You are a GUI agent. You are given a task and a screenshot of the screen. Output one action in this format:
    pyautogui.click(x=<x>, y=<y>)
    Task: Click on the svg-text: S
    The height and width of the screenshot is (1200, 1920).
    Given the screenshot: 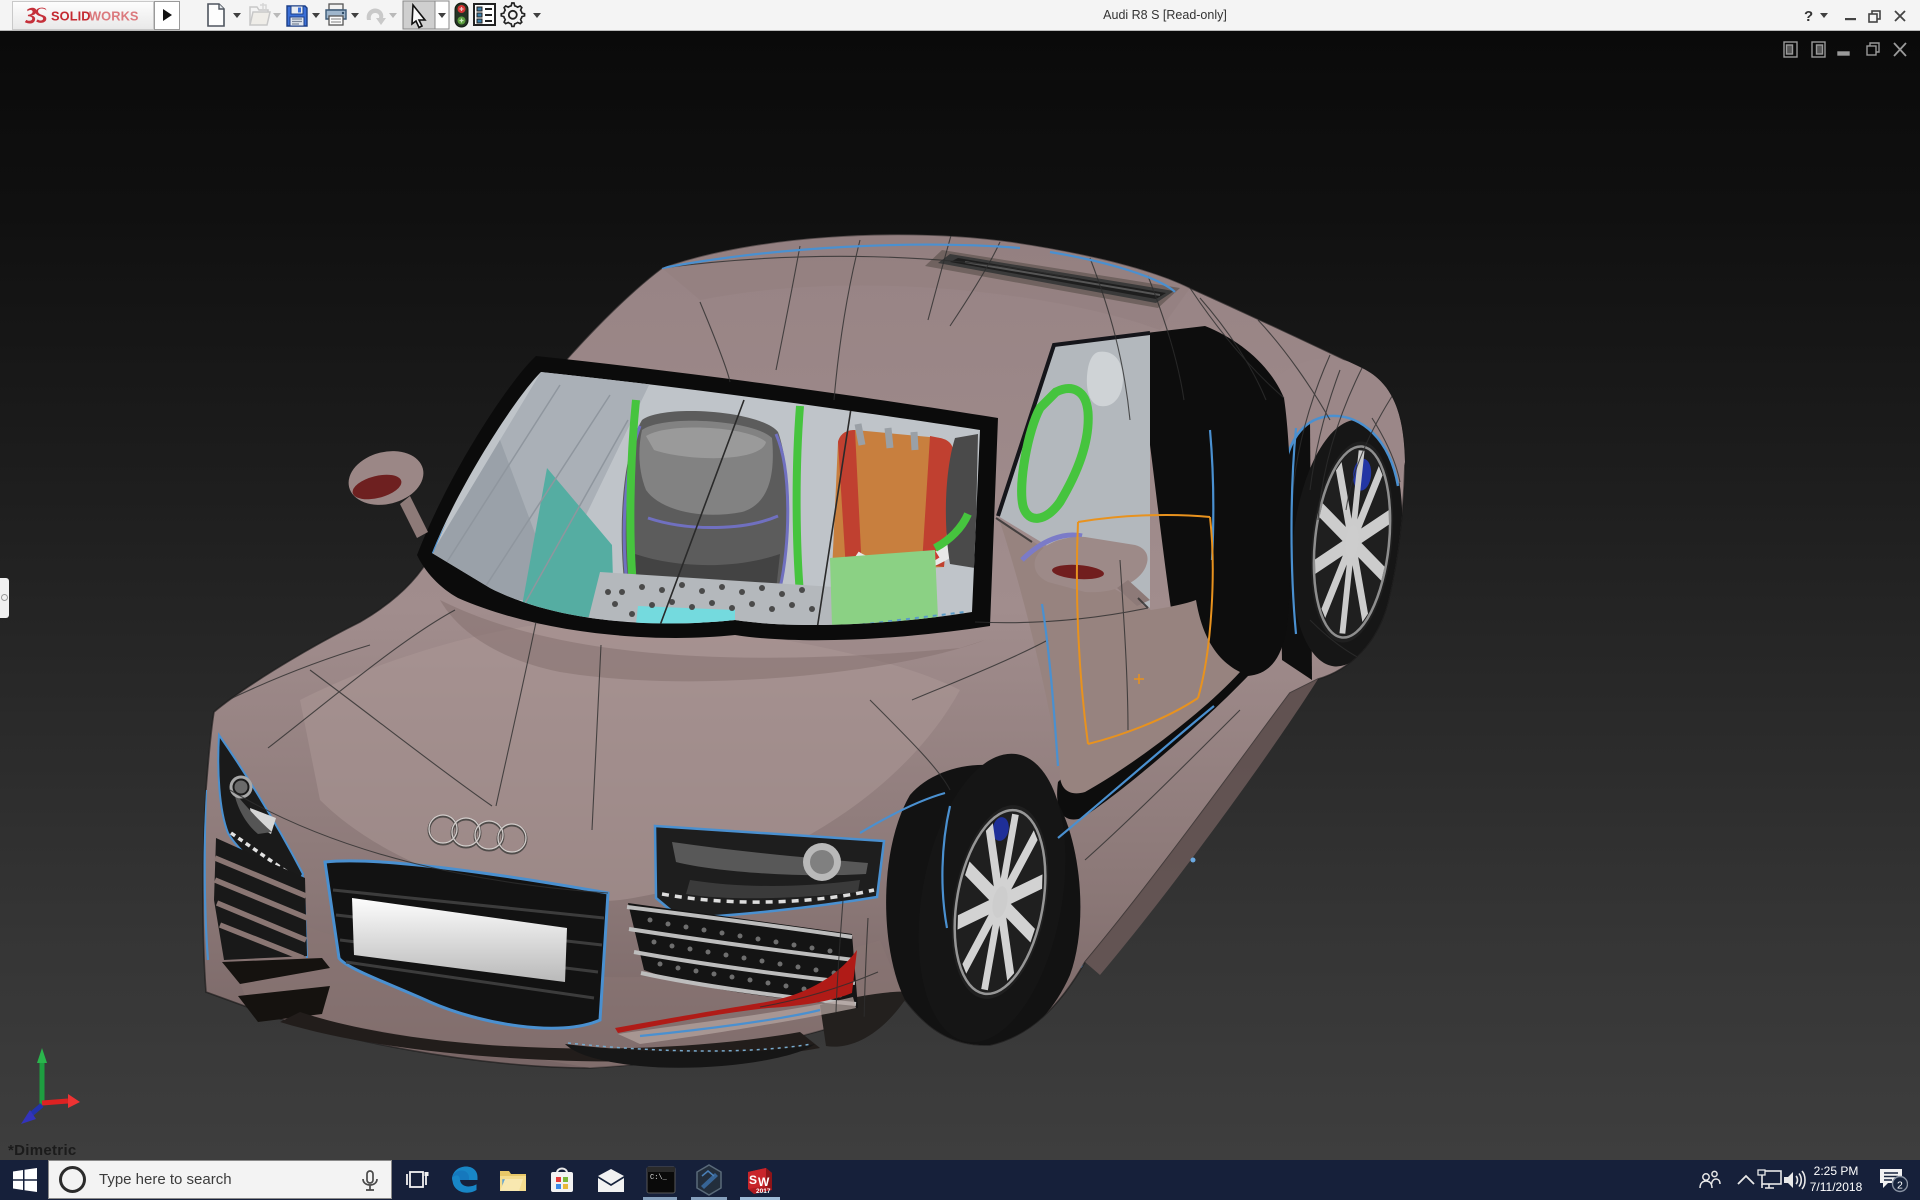 What is the action you would take?
    pyautogui.click(x=753, y=1180)
    